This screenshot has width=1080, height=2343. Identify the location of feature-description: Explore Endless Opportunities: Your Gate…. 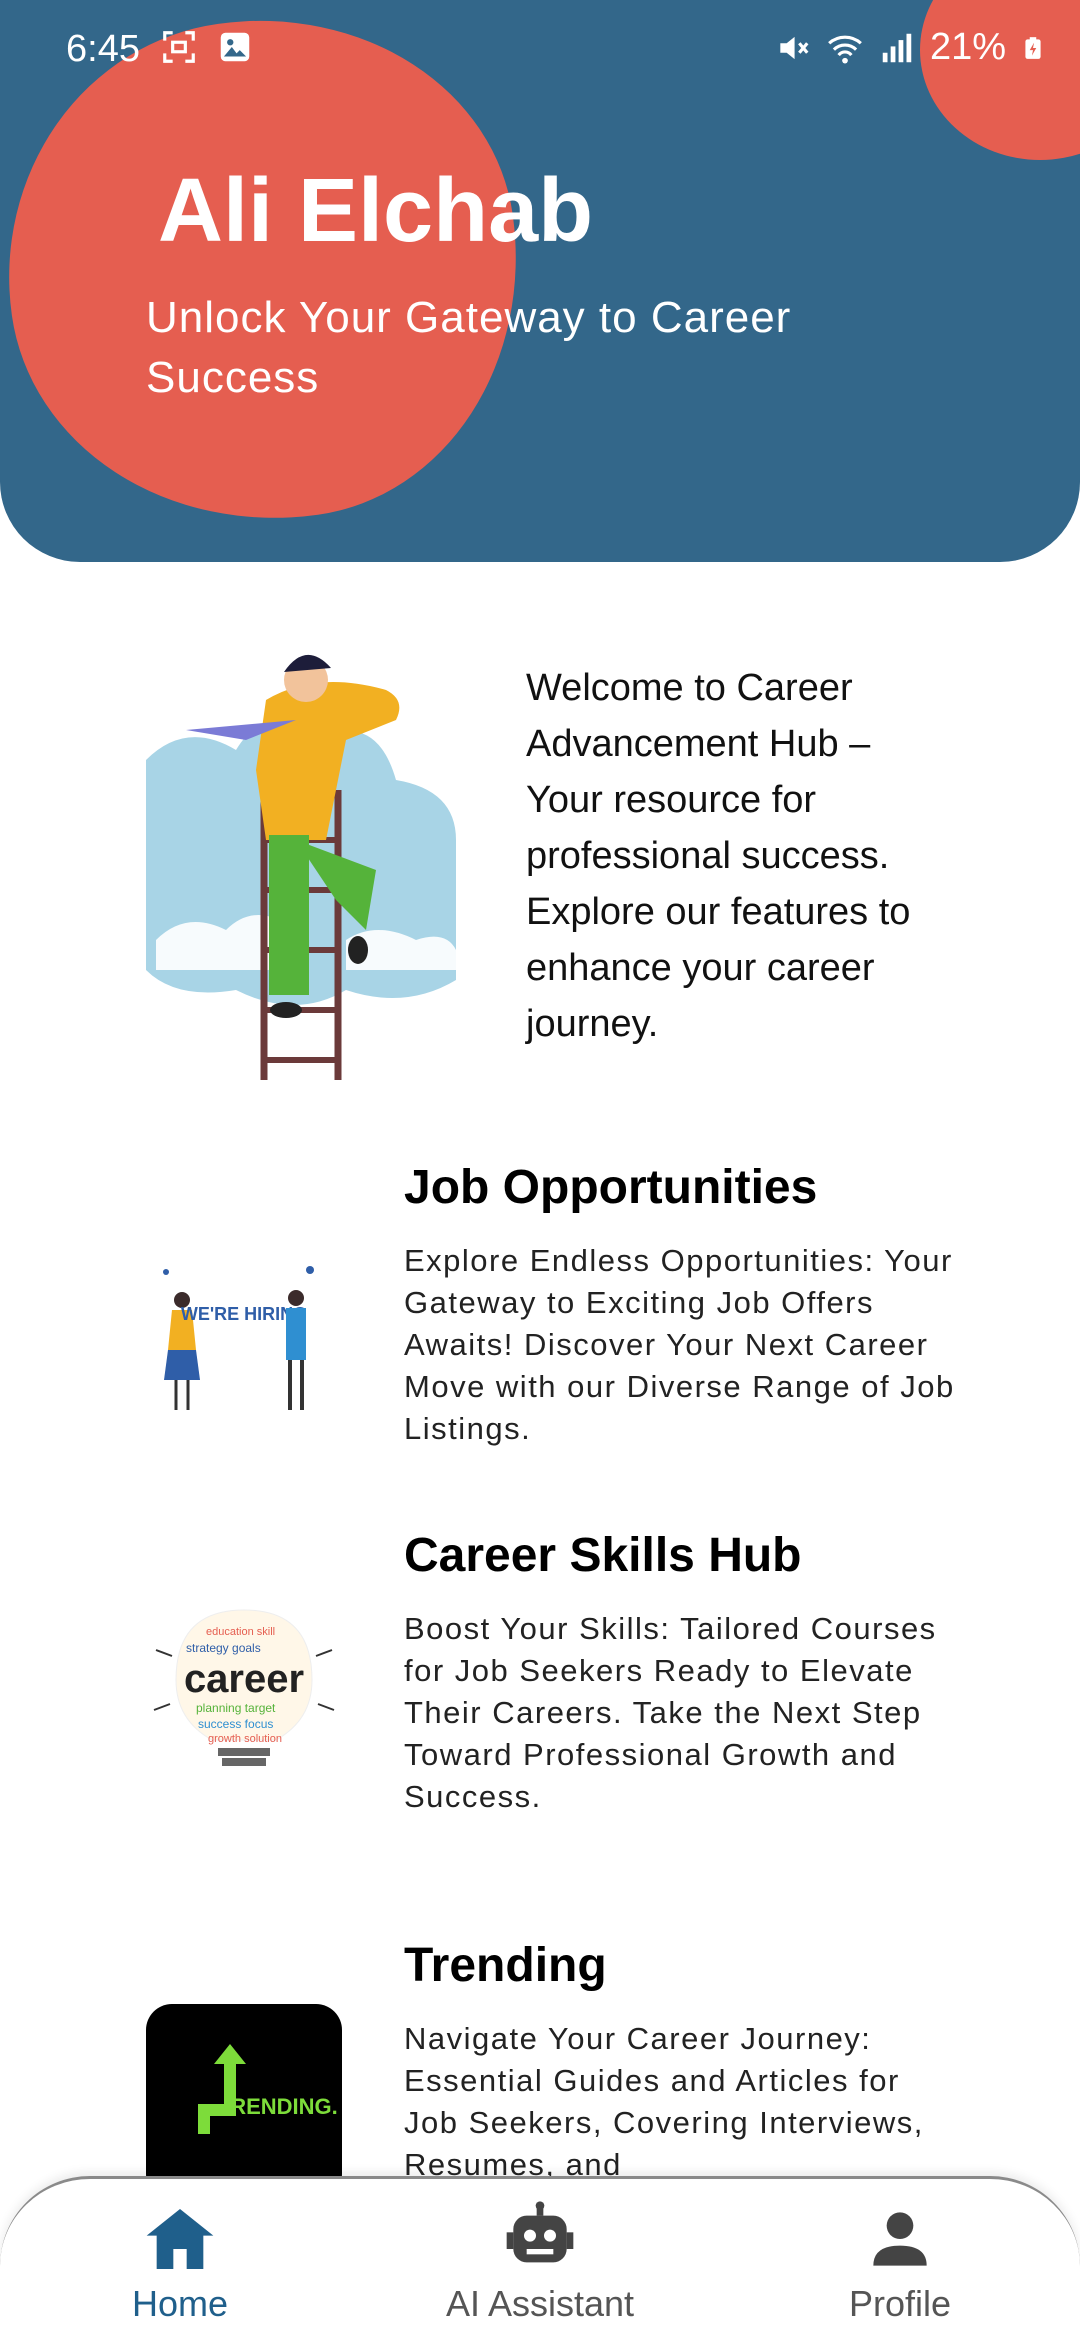
(679, 1344).